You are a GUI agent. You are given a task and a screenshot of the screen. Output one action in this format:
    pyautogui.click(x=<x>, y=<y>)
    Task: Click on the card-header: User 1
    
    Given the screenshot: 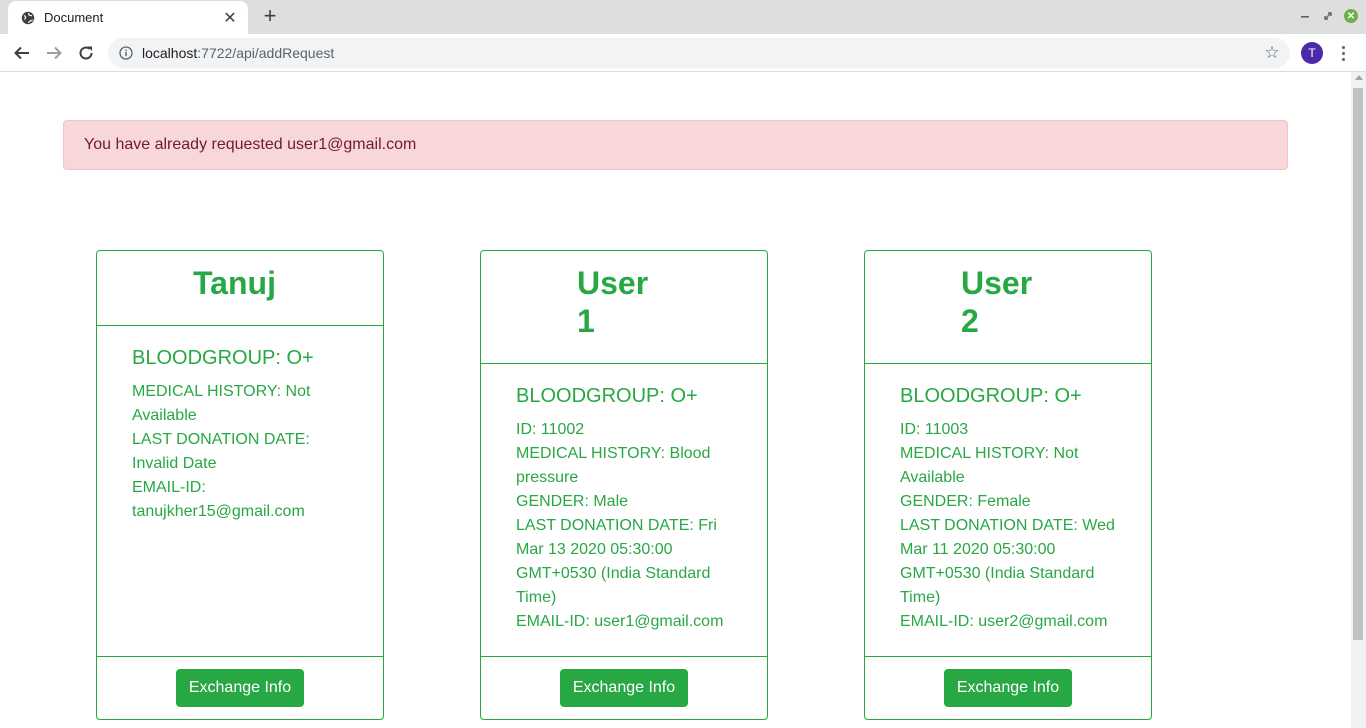 What is the action you would take?
    pyautogui.click(x=624, y=307)
    